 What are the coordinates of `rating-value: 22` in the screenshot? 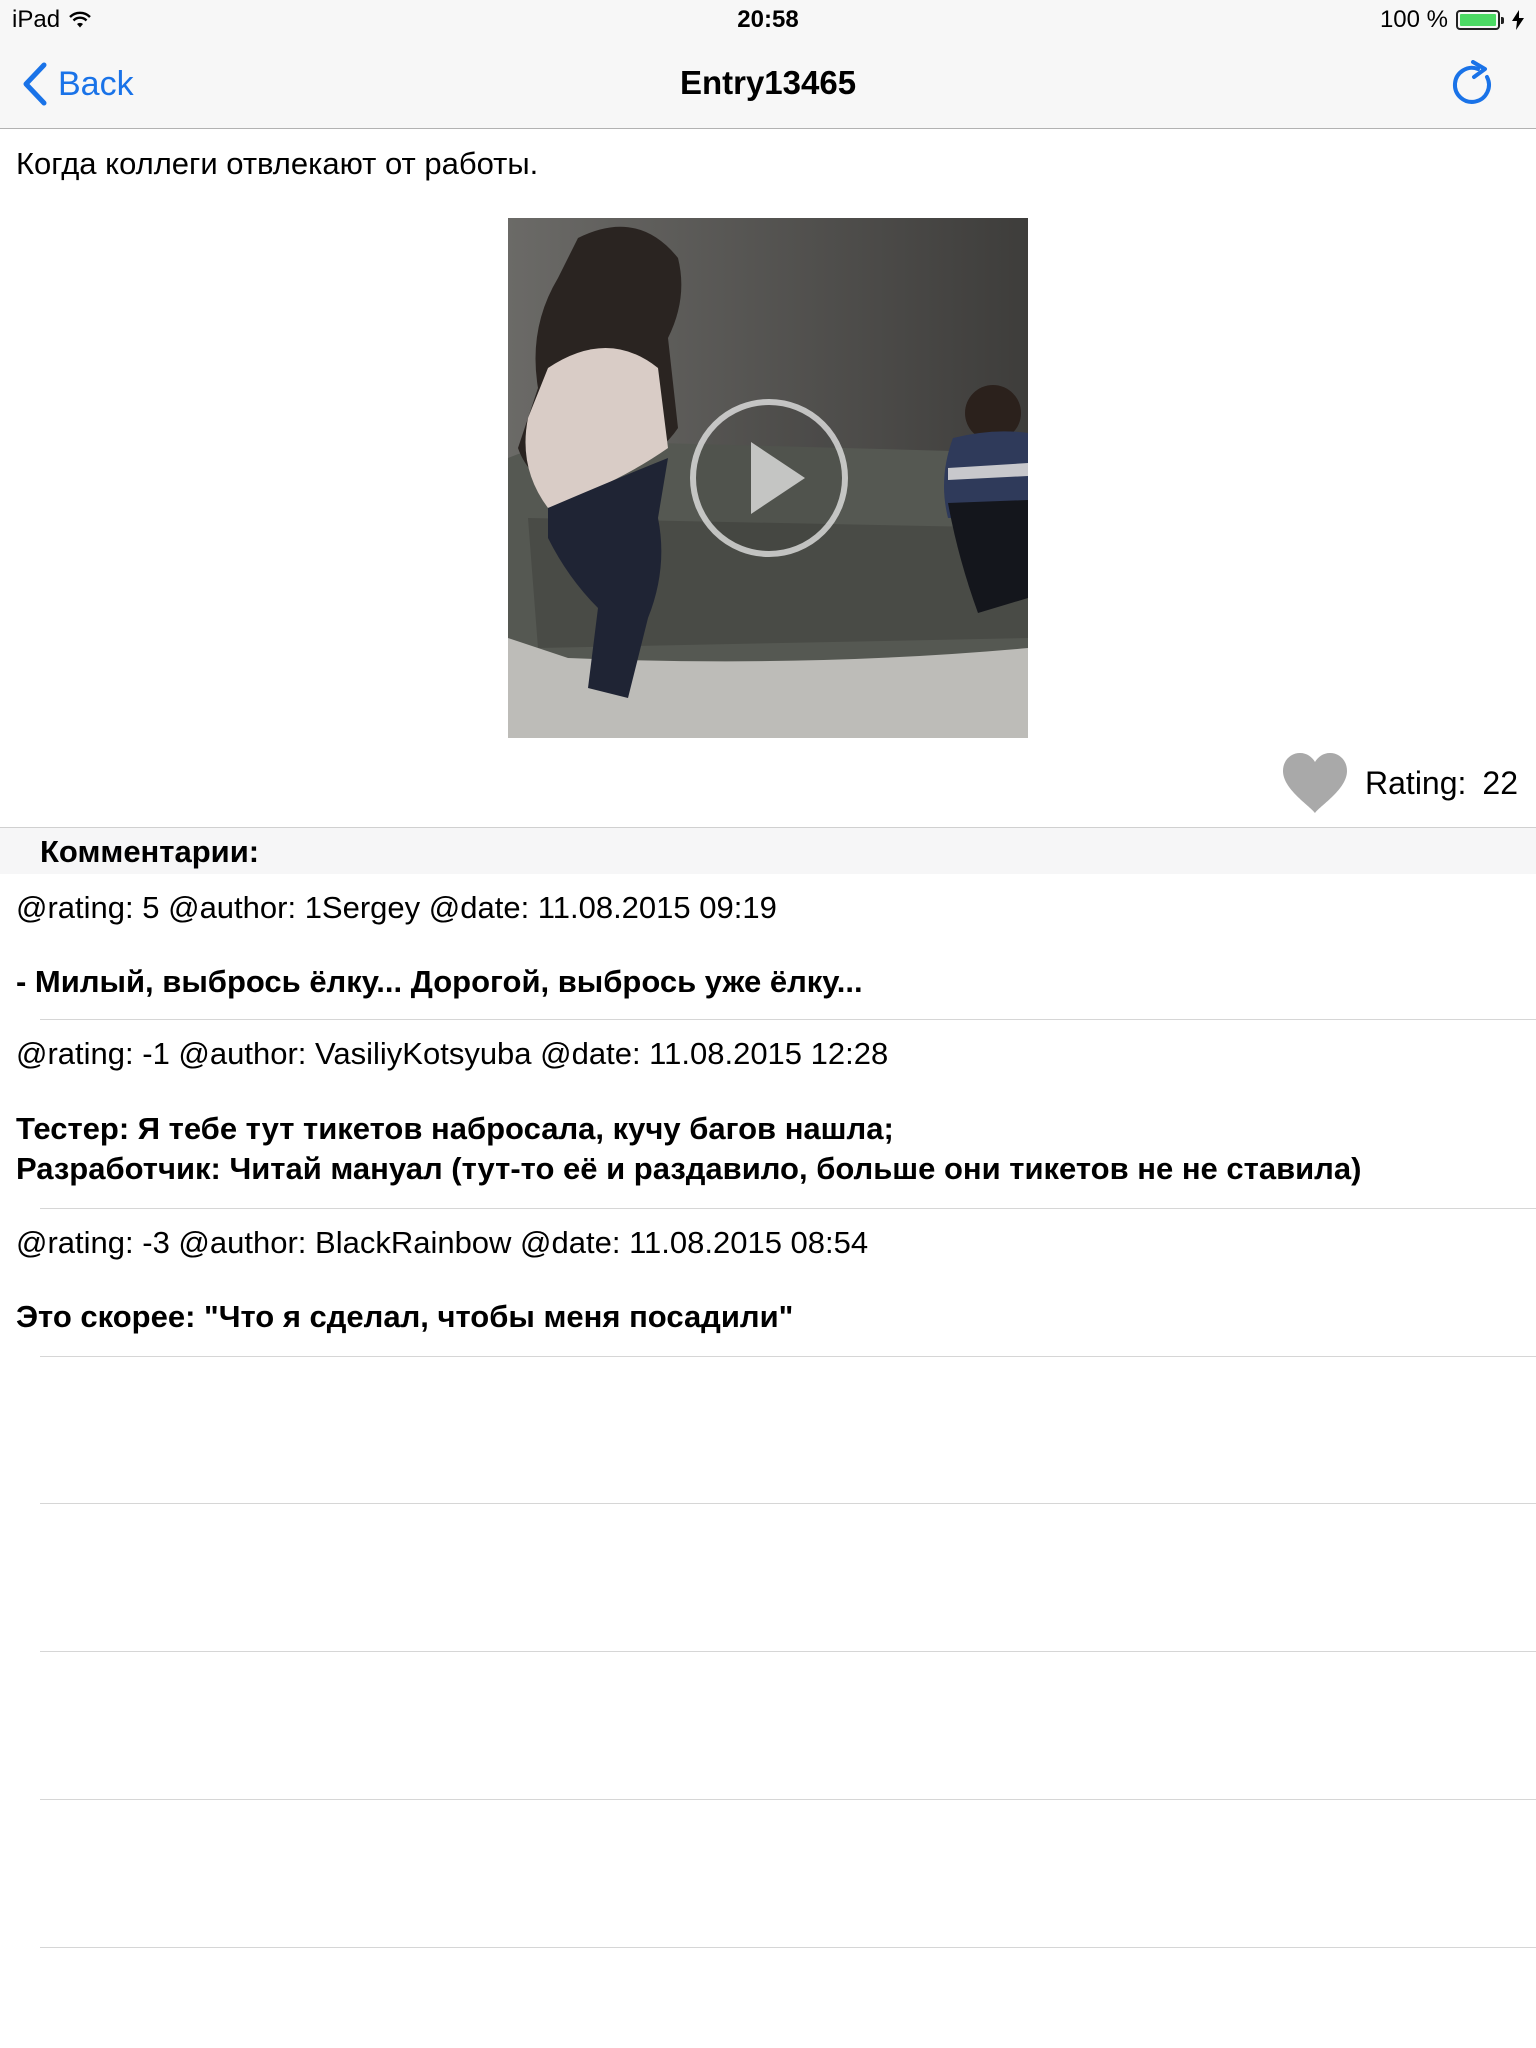 It's located at (1500, 782).